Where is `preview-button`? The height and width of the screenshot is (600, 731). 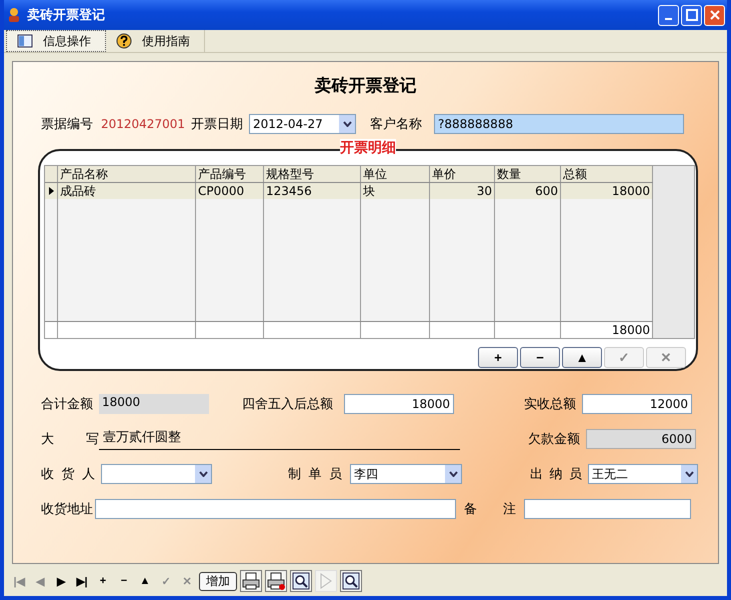 preview-button is located at coordinates (301, 581).